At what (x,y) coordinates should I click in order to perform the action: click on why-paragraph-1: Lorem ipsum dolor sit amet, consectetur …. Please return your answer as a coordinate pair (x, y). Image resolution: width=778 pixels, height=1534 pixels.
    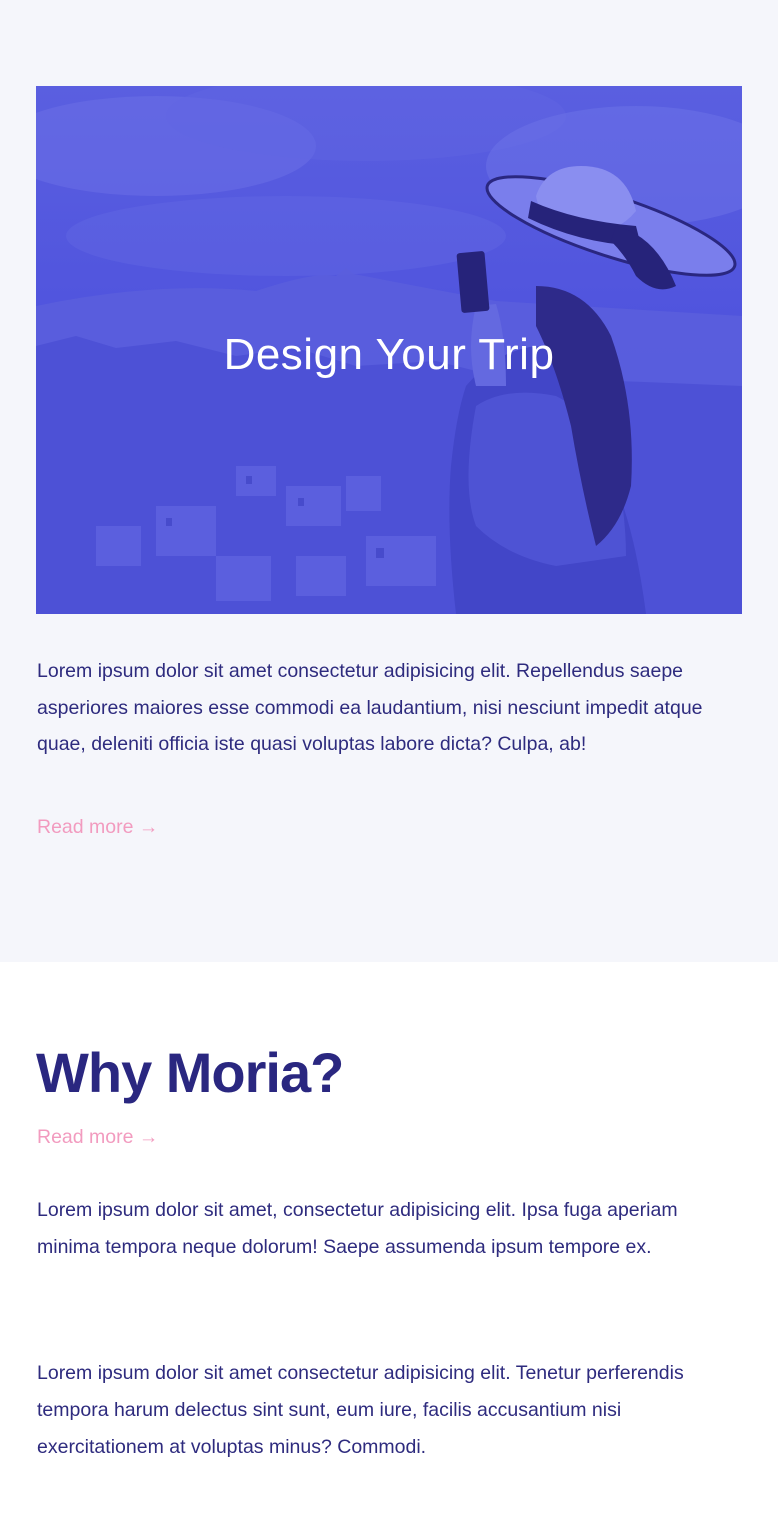
    Looking at the image, I should click on (357, 1228).